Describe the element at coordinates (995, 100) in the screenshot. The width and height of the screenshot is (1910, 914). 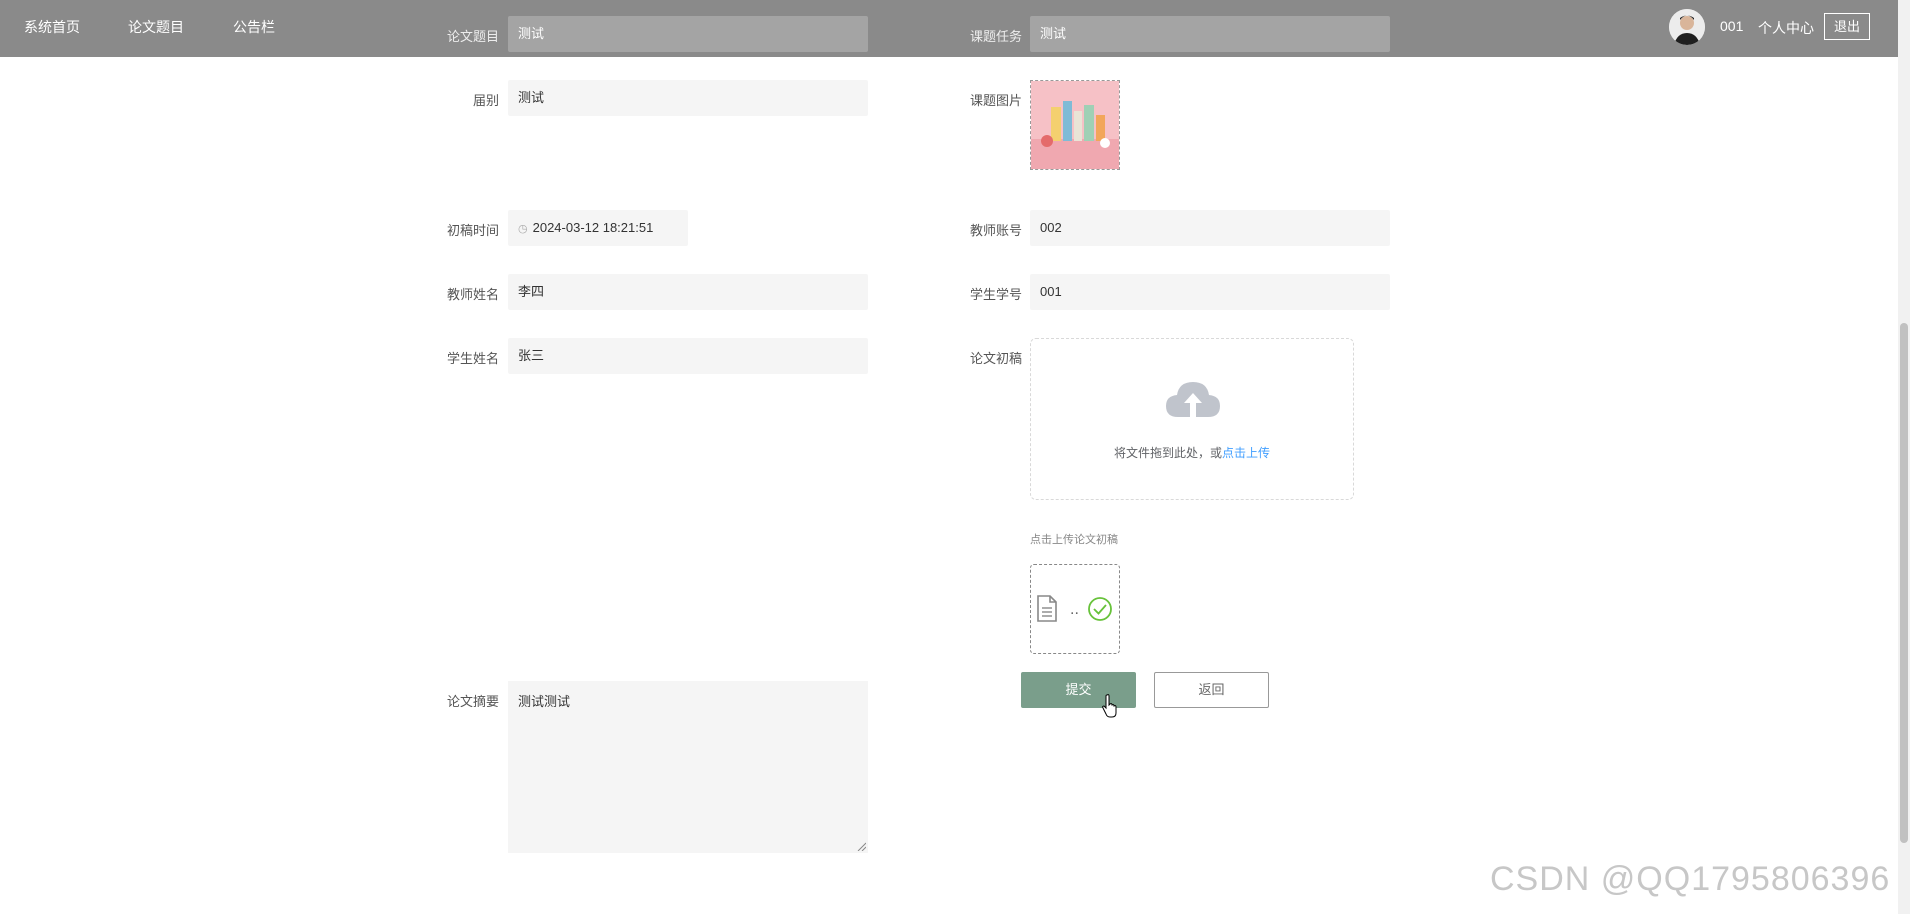
I see `image-label: 课题图片` at that location.